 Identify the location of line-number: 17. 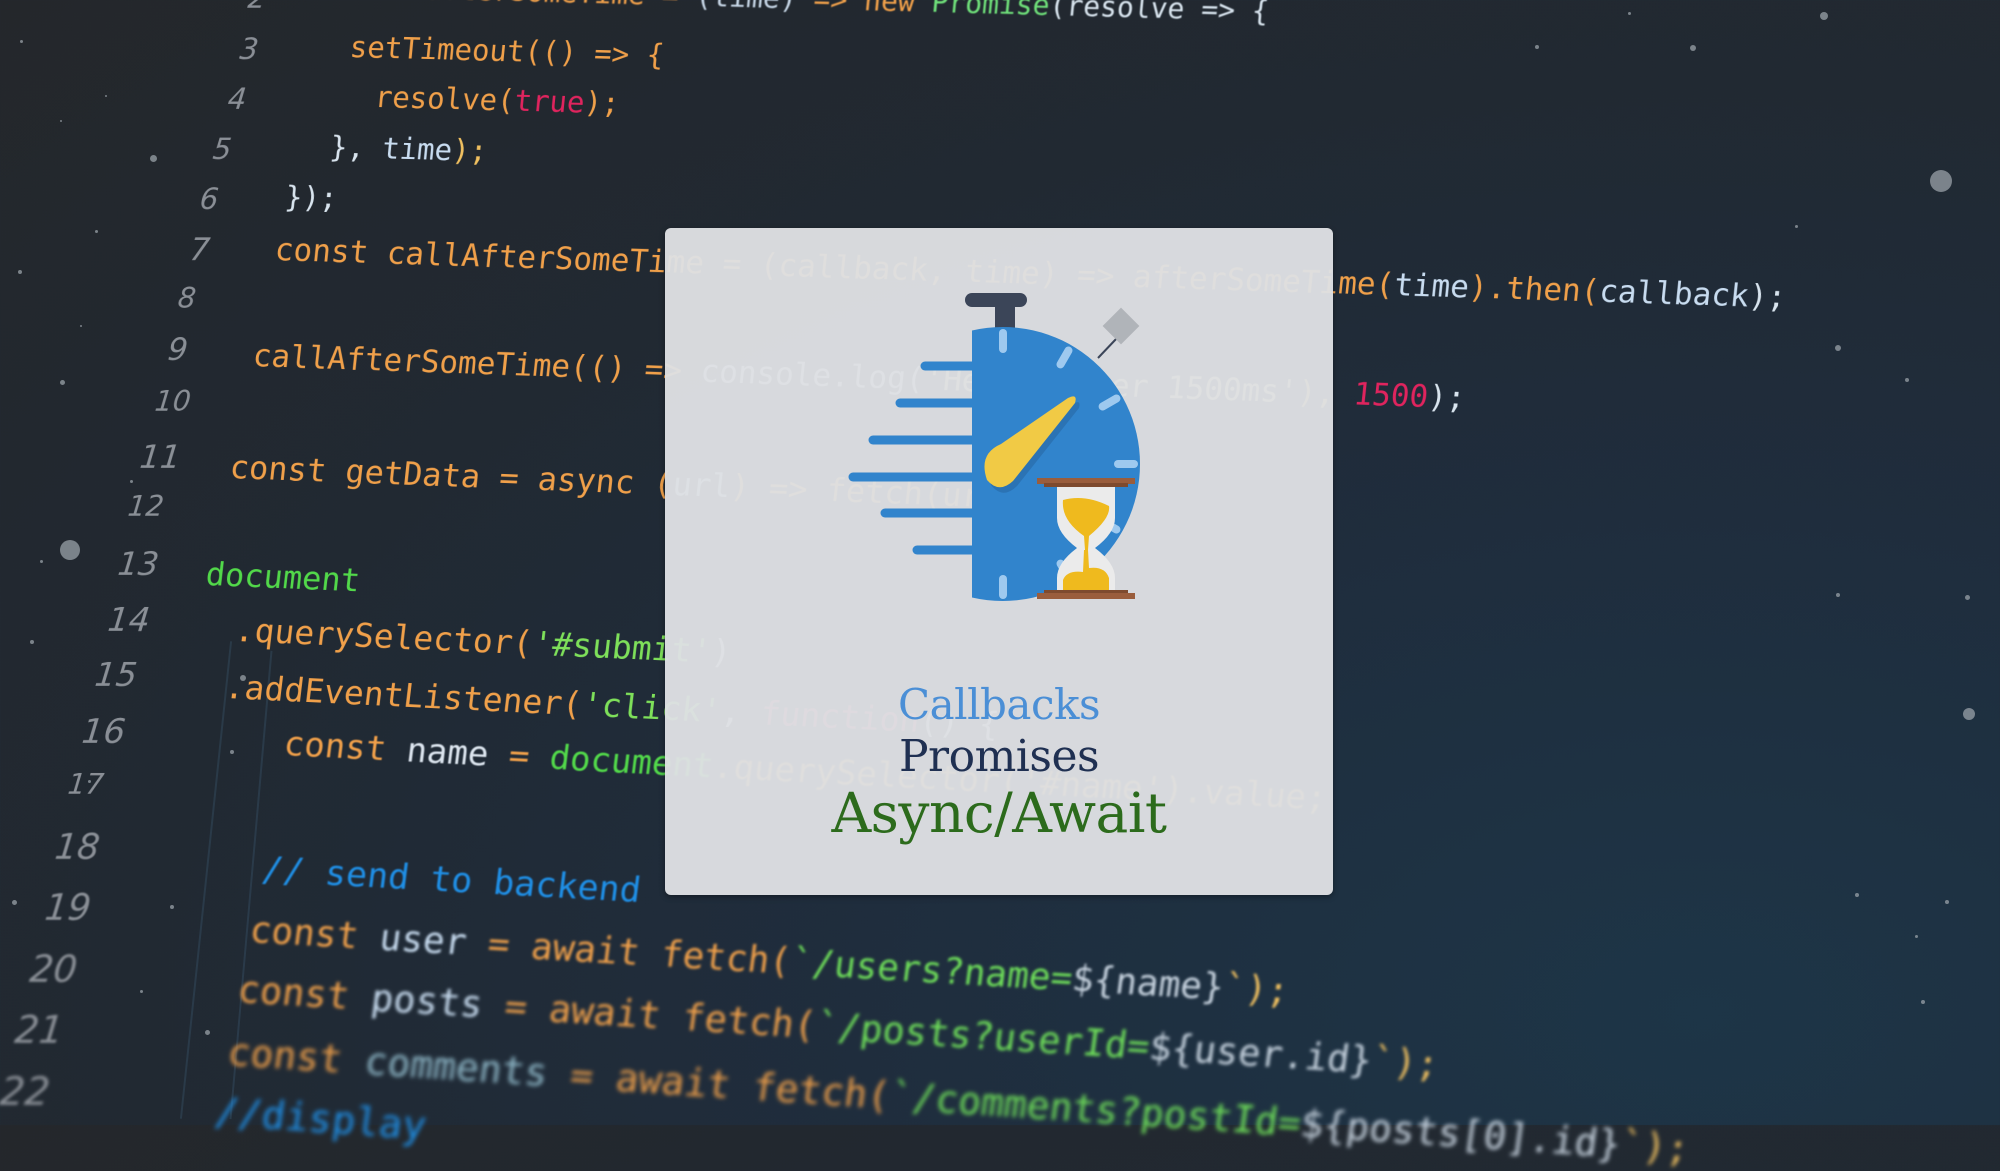
(86, 784).